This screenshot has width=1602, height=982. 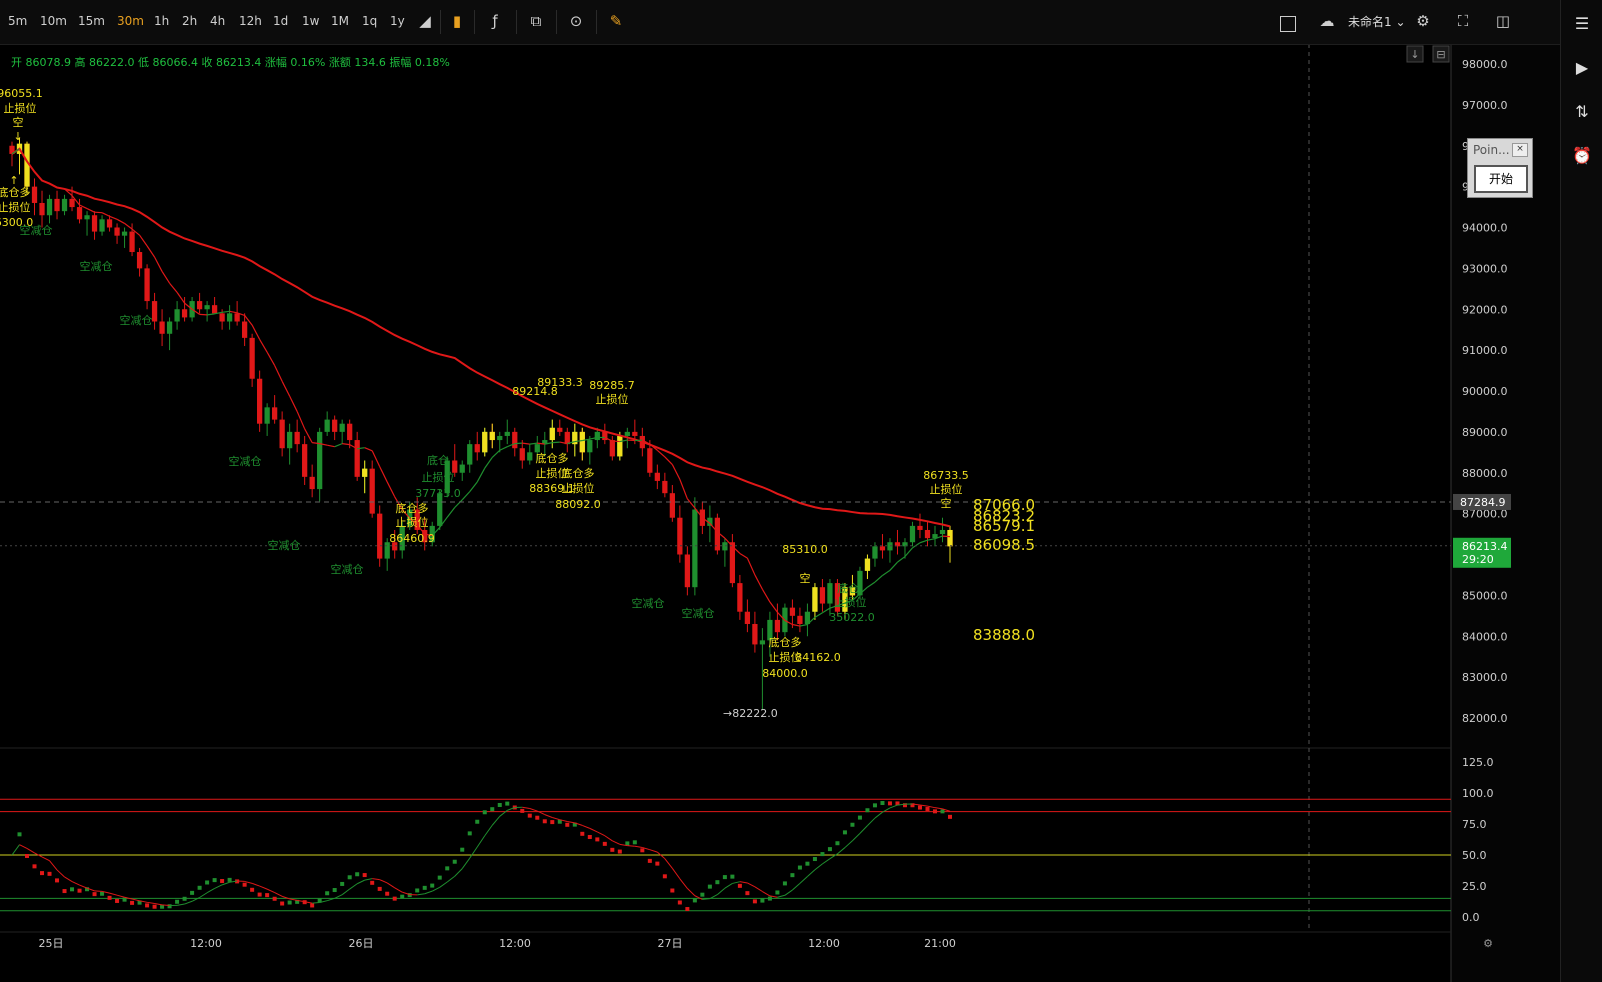 I want to click on candle-type-icon: ▮, so click(x=457, y=21).